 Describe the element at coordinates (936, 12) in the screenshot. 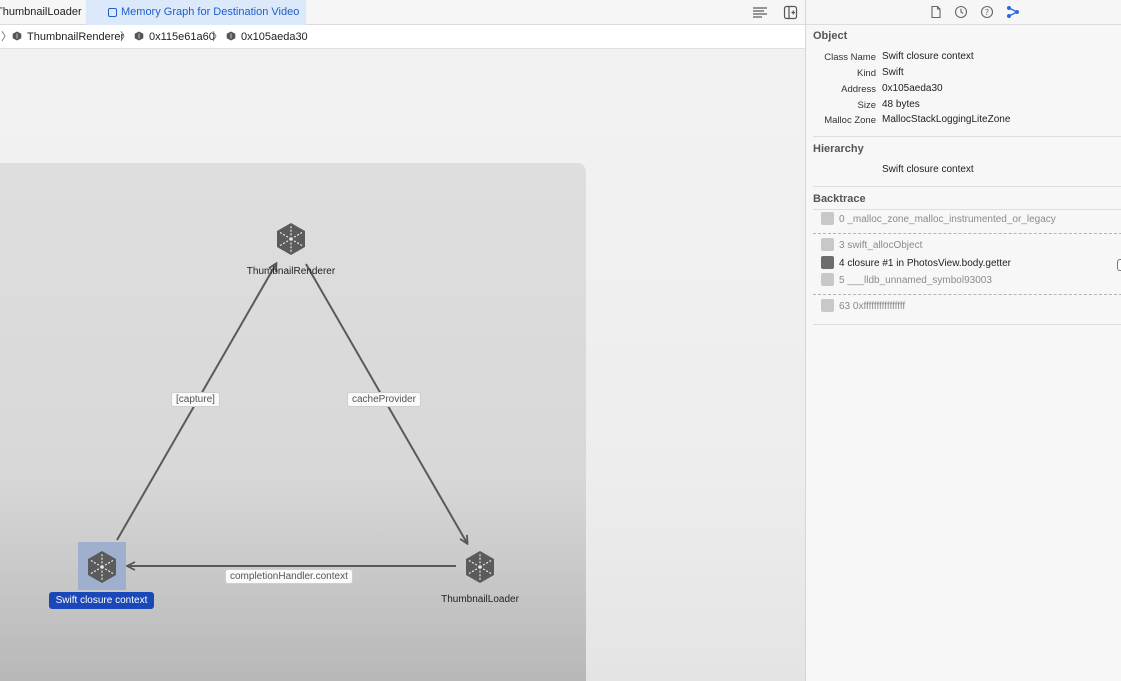

I see `file-icon` at that location.